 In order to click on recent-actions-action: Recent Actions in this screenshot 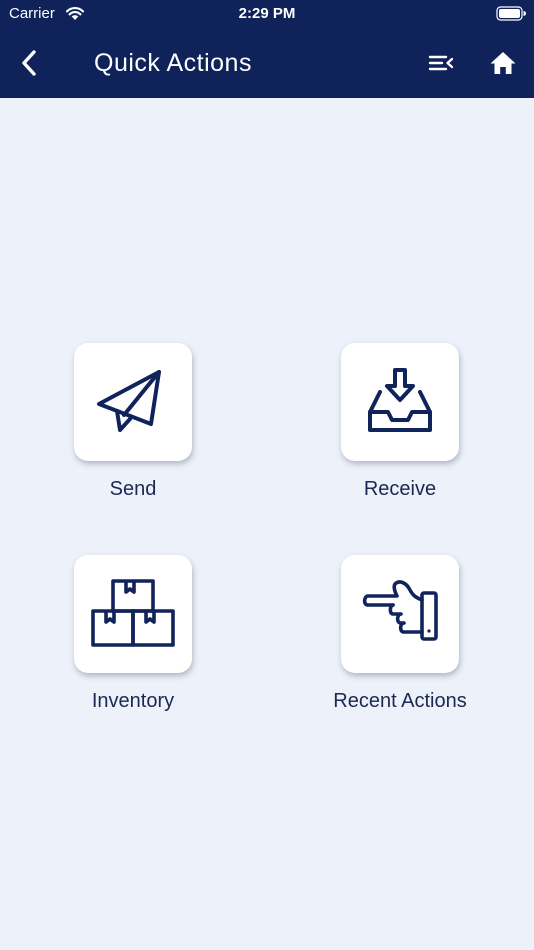, I will do `click(400, 650)`.